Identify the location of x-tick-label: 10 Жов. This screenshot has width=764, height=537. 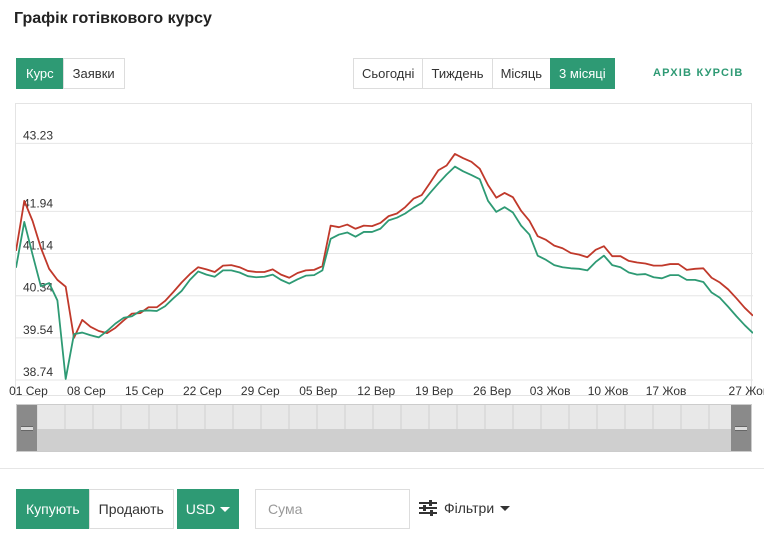
(608, 391).